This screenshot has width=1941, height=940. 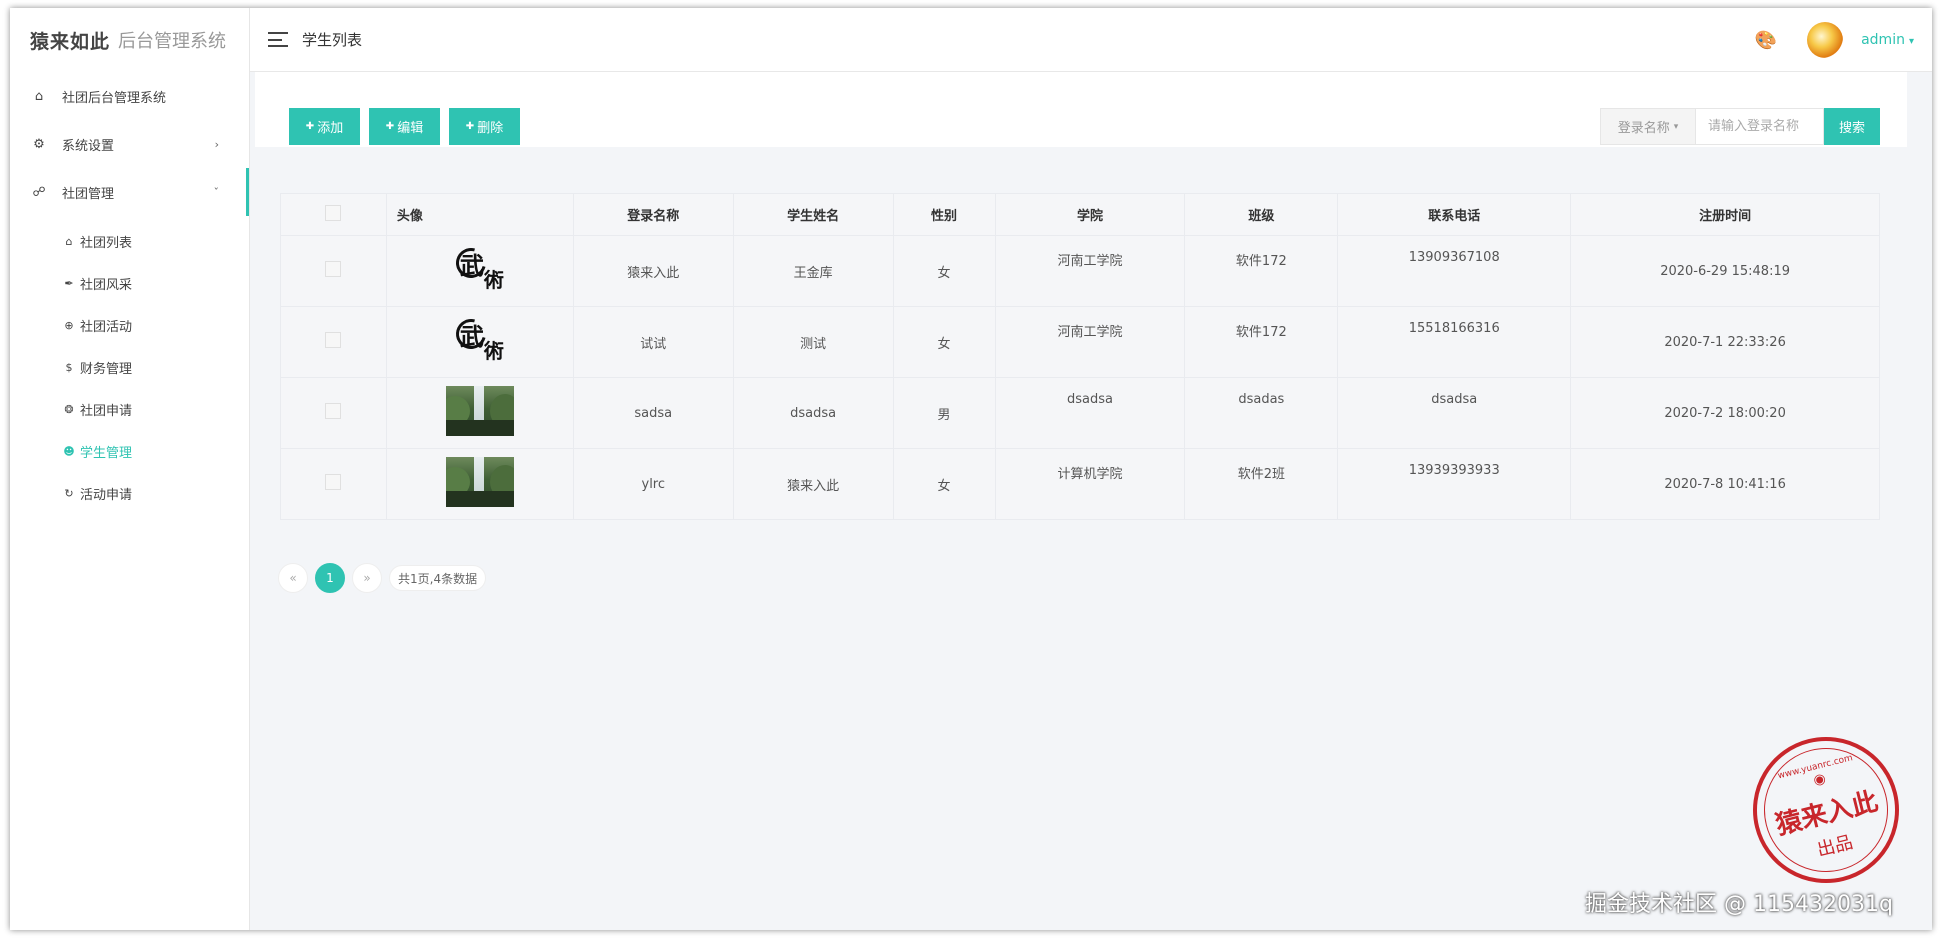 I want to click on sidebar-item-settings: ⚙ 系统设置 ›, so click(x=129, y=144).